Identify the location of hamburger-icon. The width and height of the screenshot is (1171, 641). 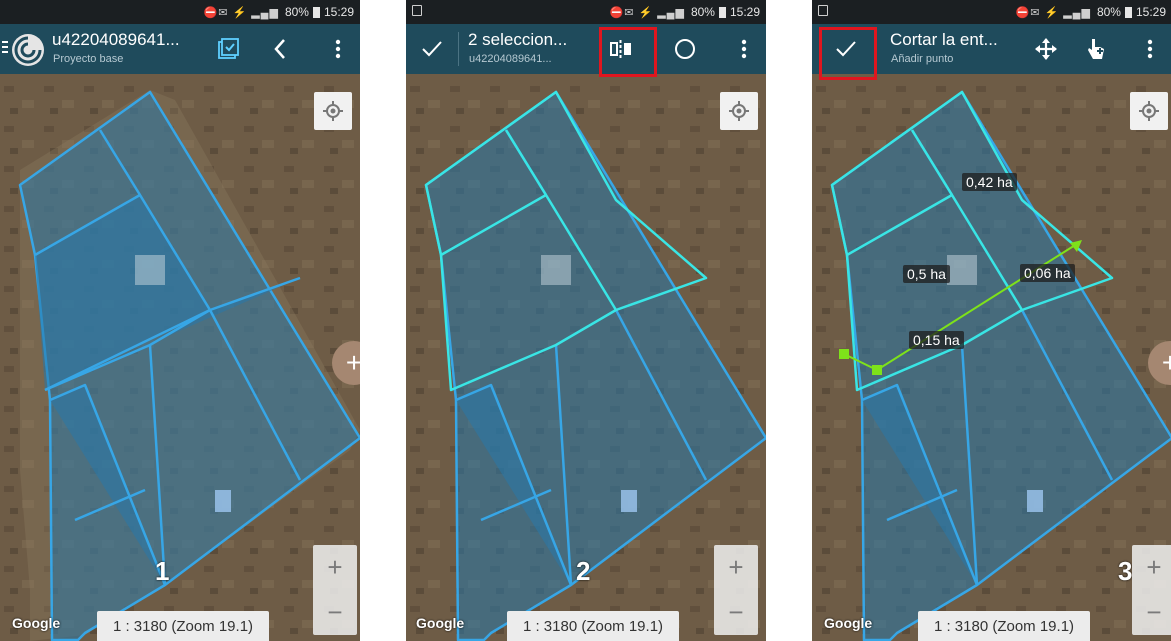
(5, 47).